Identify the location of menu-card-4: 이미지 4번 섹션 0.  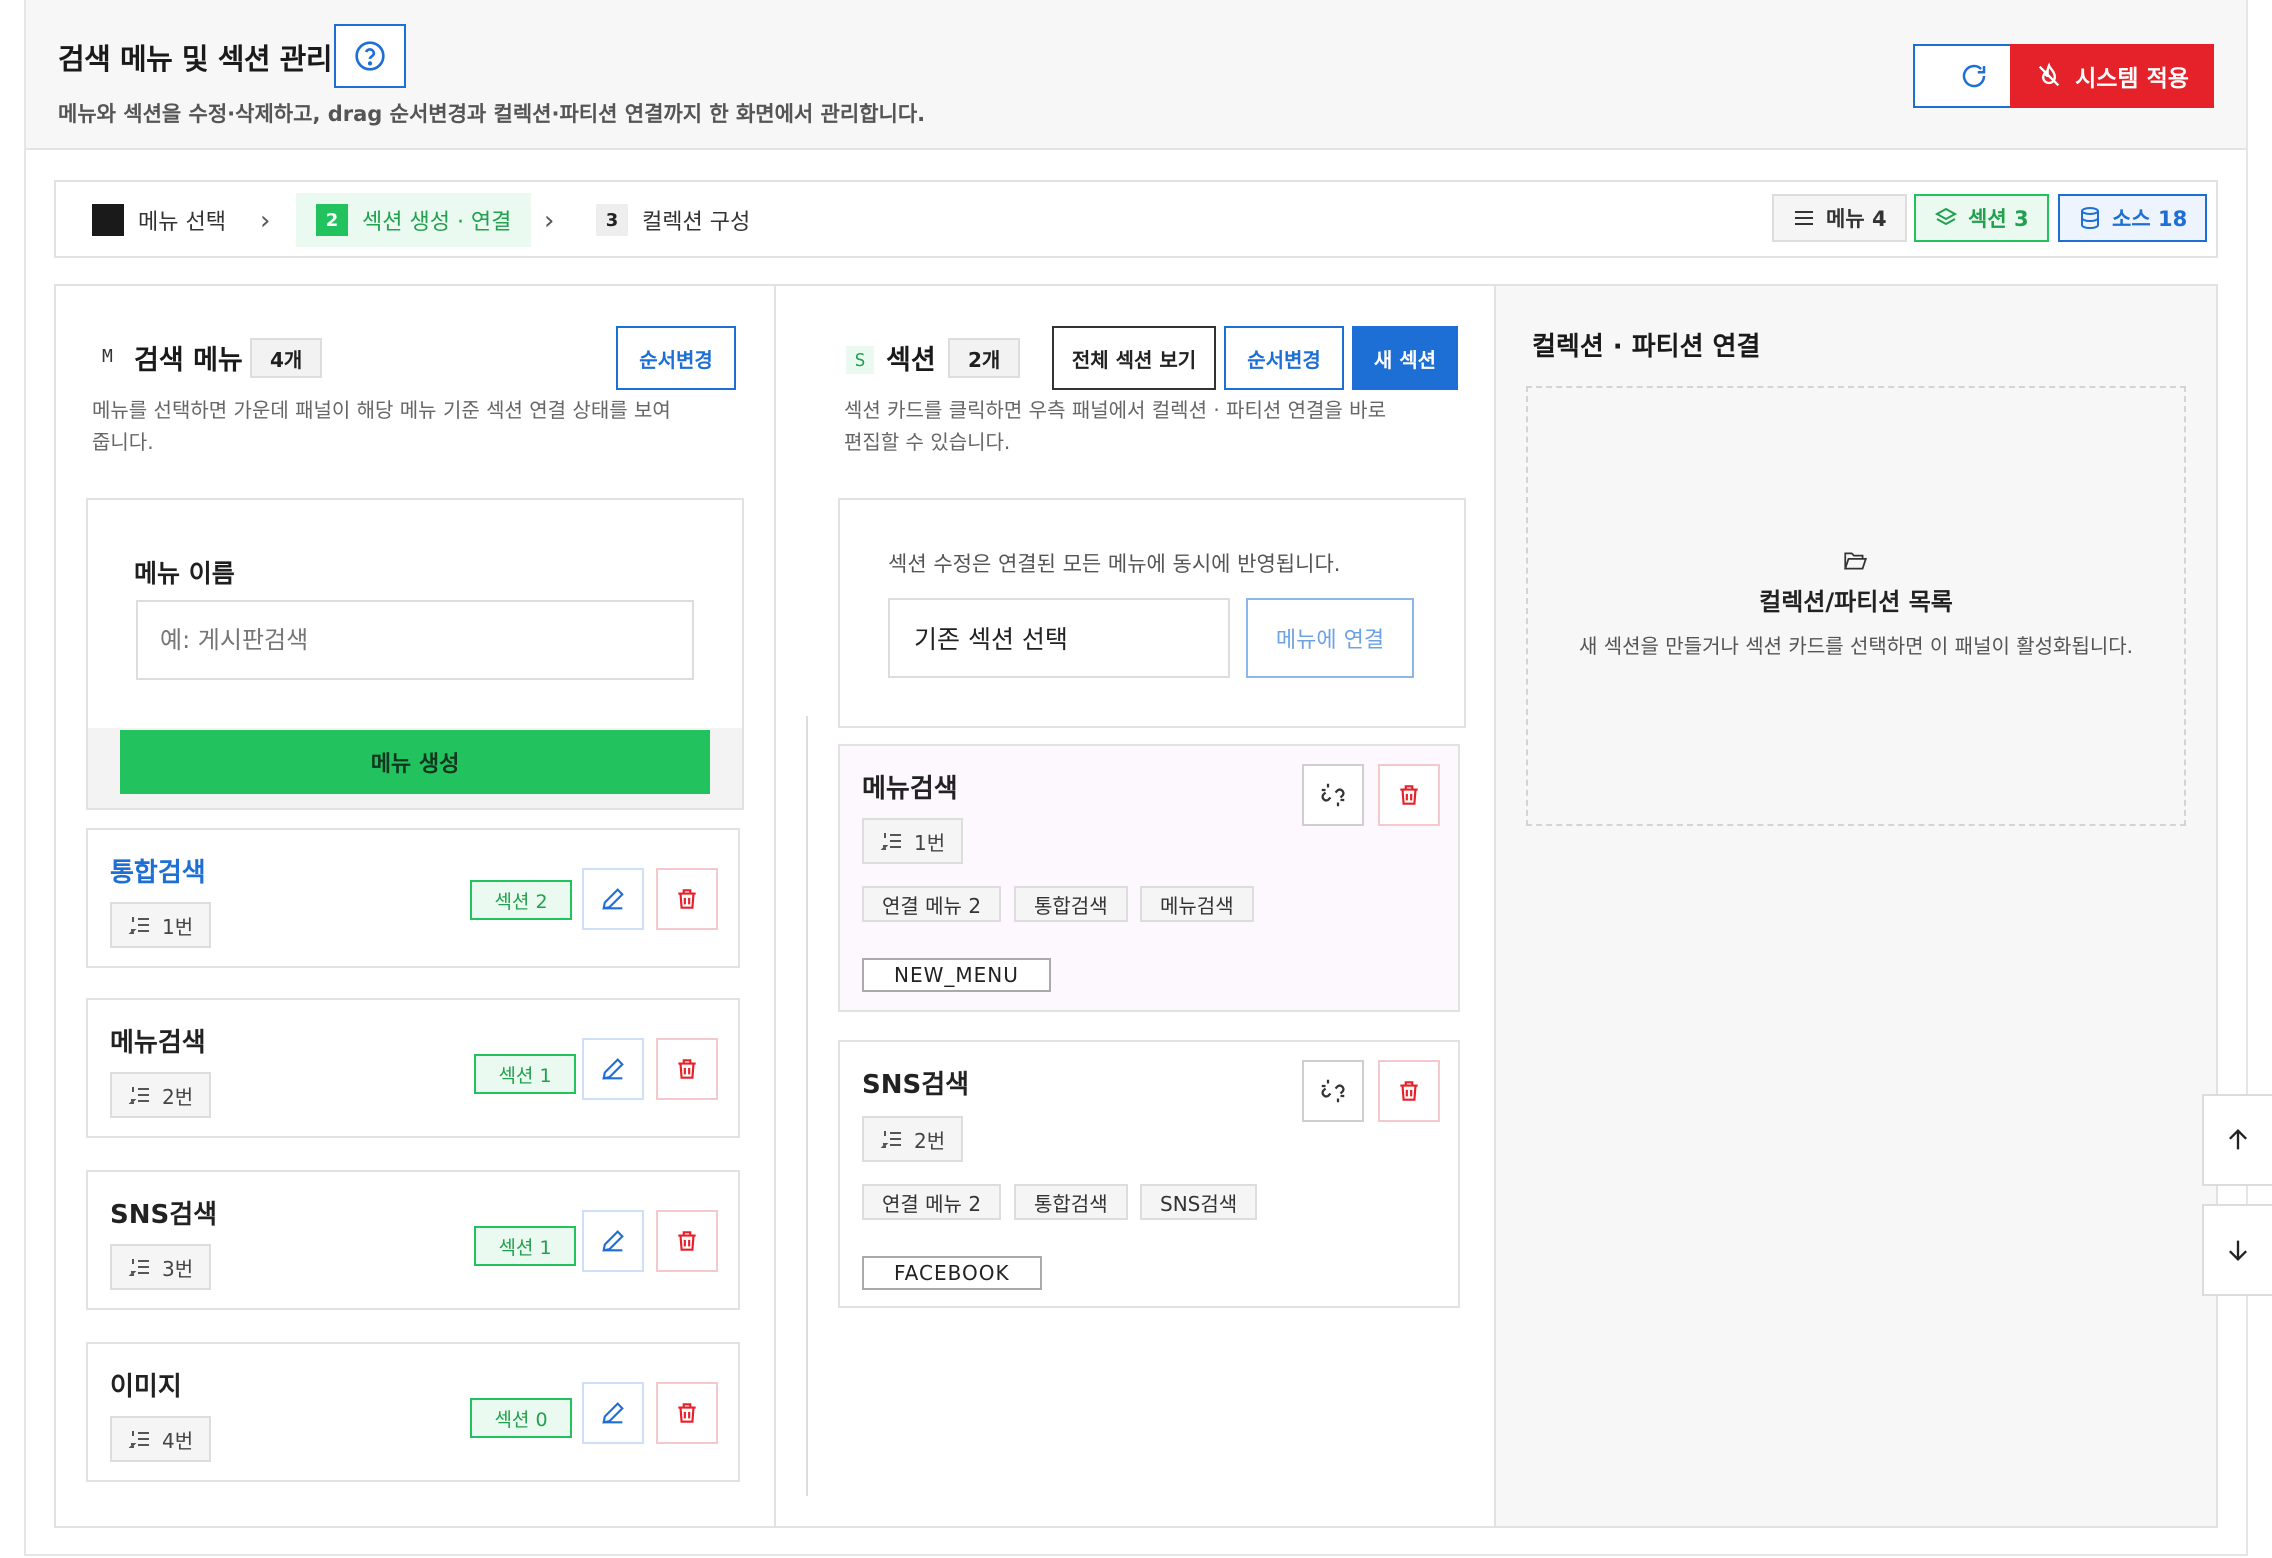
(413, 1412).